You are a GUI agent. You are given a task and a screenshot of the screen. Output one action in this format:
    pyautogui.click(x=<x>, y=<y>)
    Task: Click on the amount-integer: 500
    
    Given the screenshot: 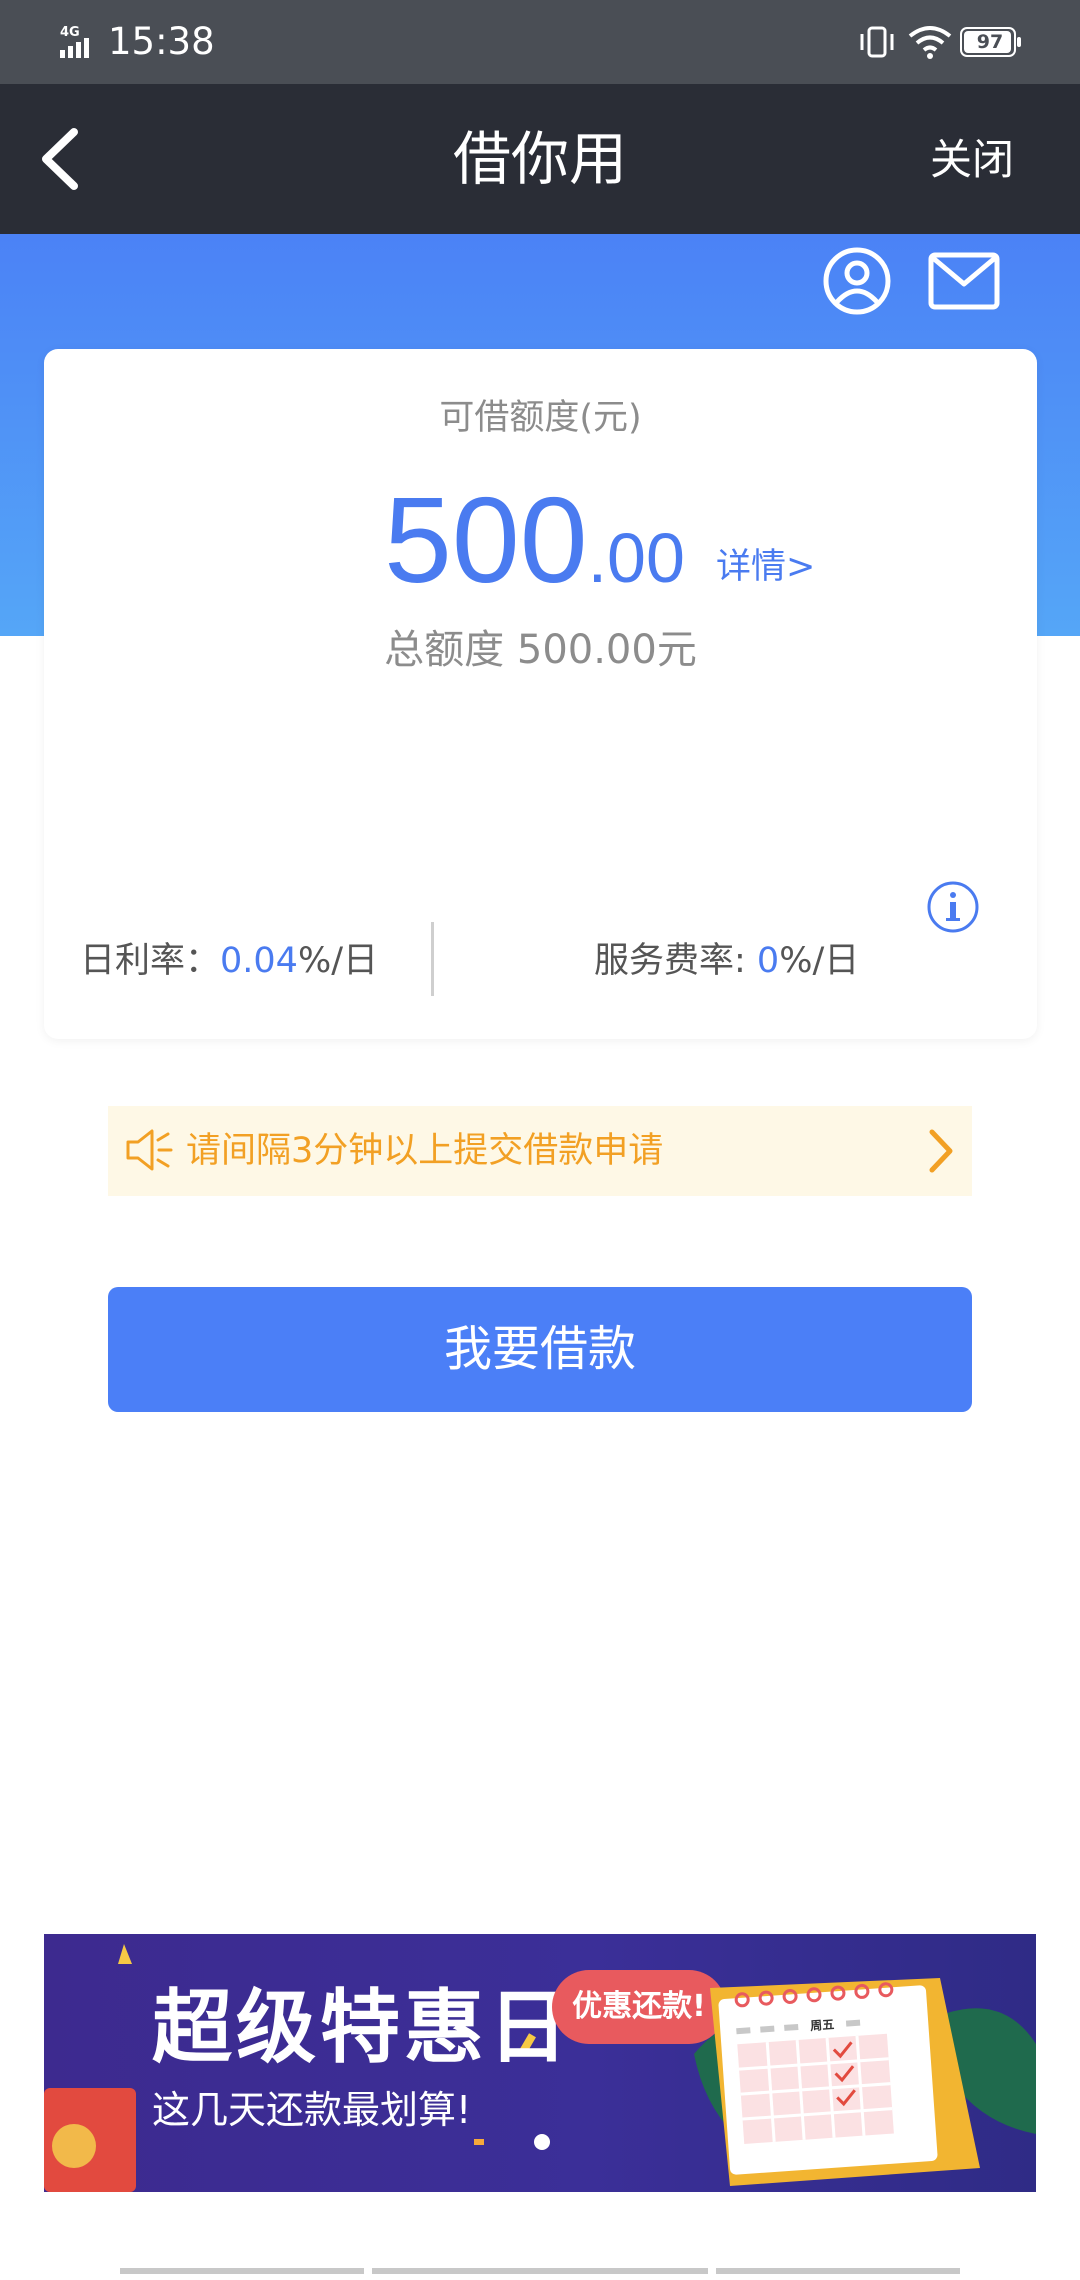 What is the action you would take?
    pyautogui.click(x=486, y=540)
    